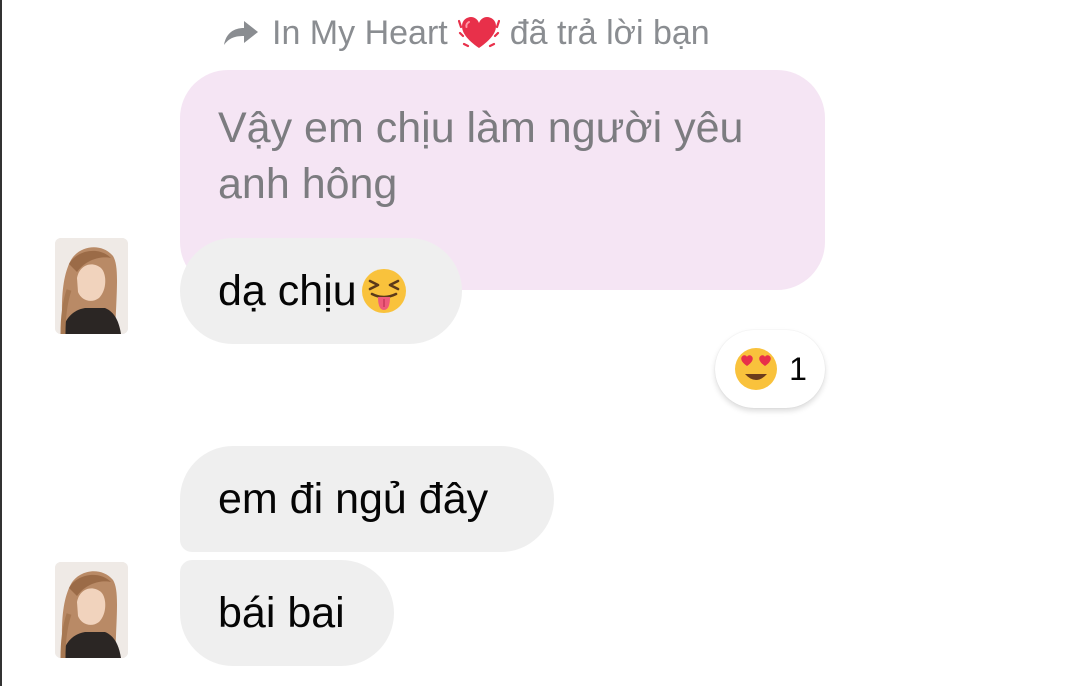 This screenshot has height=686, width=1080. I want to click on reaction-pill: 1, so click(770, 369).